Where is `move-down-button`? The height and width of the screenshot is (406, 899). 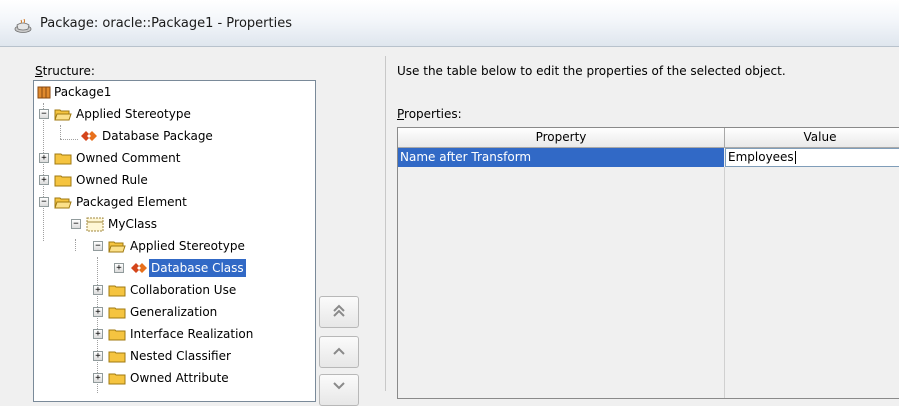
move-down-button is located at coordinates (339, 390).